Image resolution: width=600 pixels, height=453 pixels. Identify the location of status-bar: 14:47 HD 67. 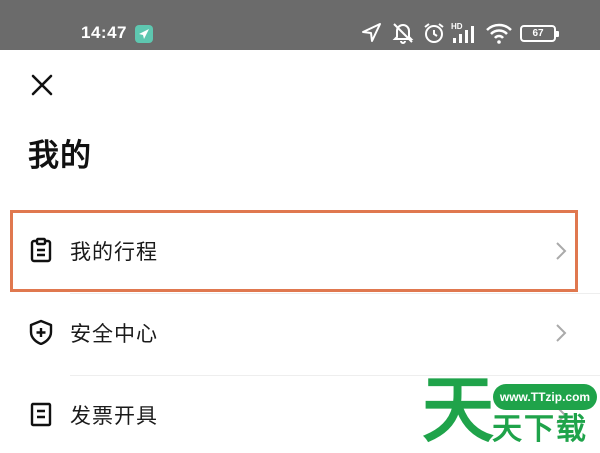
(300, 25).